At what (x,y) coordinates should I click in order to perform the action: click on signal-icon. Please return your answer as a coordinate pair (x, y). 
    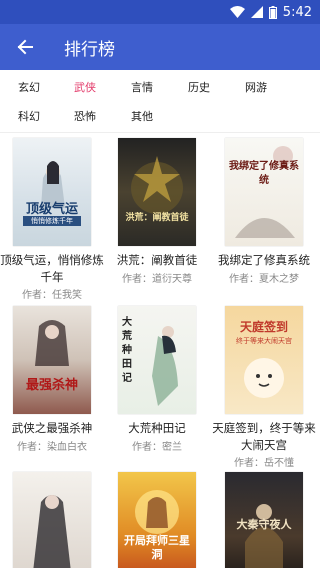
    Looking at the image, I should click on (256, 12).